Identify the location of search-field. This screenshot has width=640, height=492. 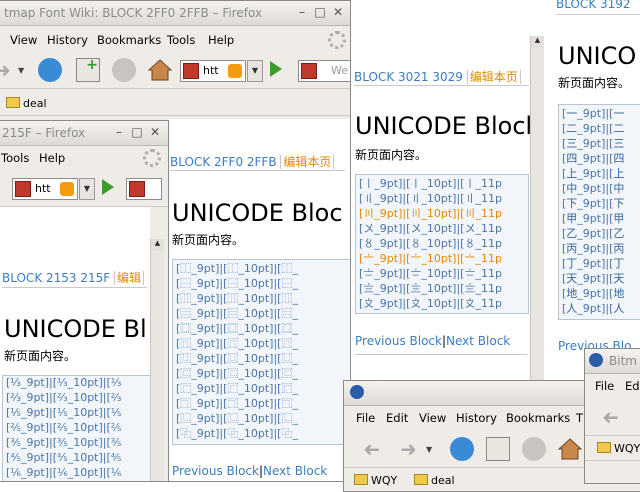
(144, 189).